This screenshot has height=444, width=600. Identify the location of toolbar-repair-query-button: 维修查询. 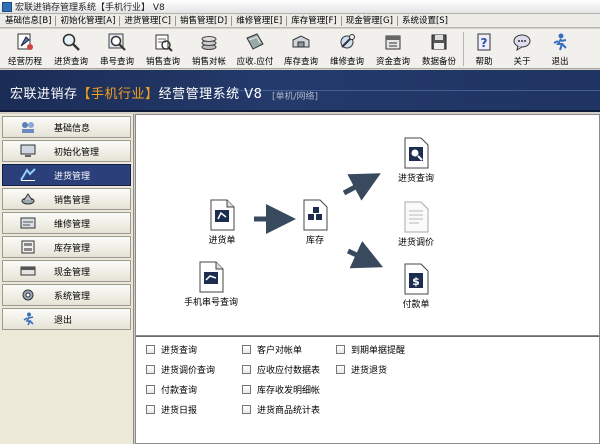
(347, 49).